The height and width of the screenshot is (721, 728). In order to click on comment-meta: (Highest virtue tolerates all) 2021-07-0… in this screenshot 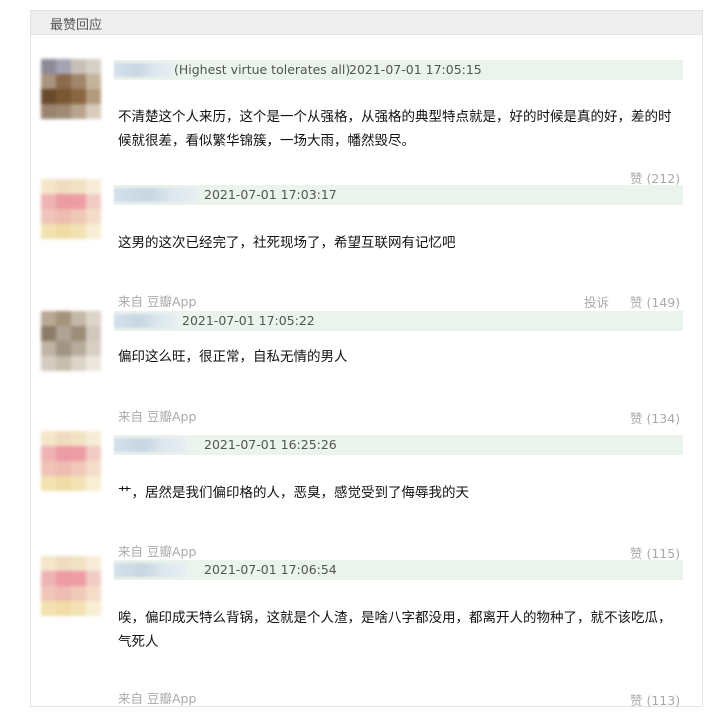, I will do `click(398, 70)`.